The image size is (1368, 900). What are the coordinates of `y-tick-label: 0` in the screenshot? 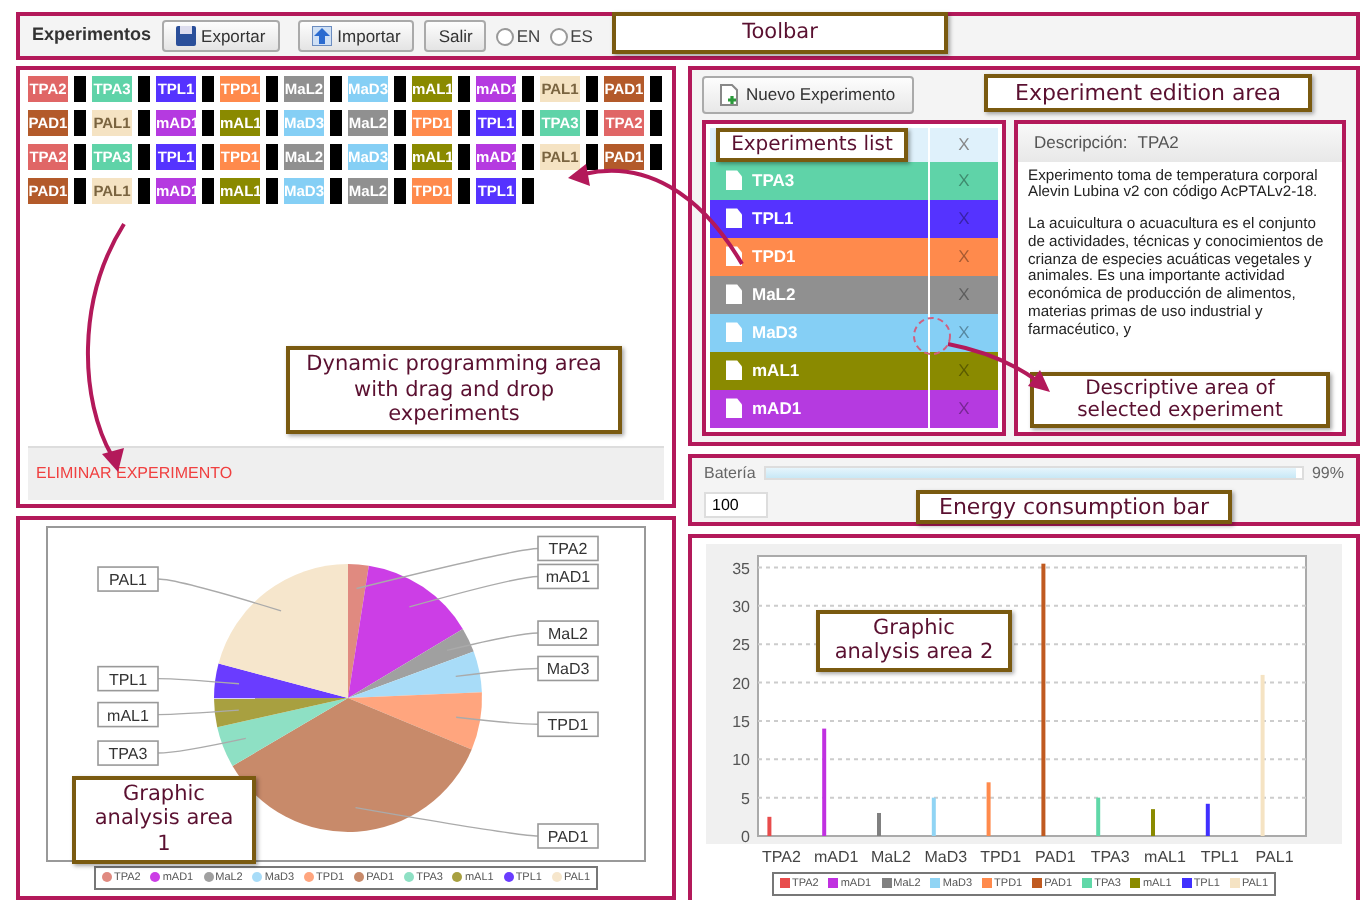 It's located at (745, 836).